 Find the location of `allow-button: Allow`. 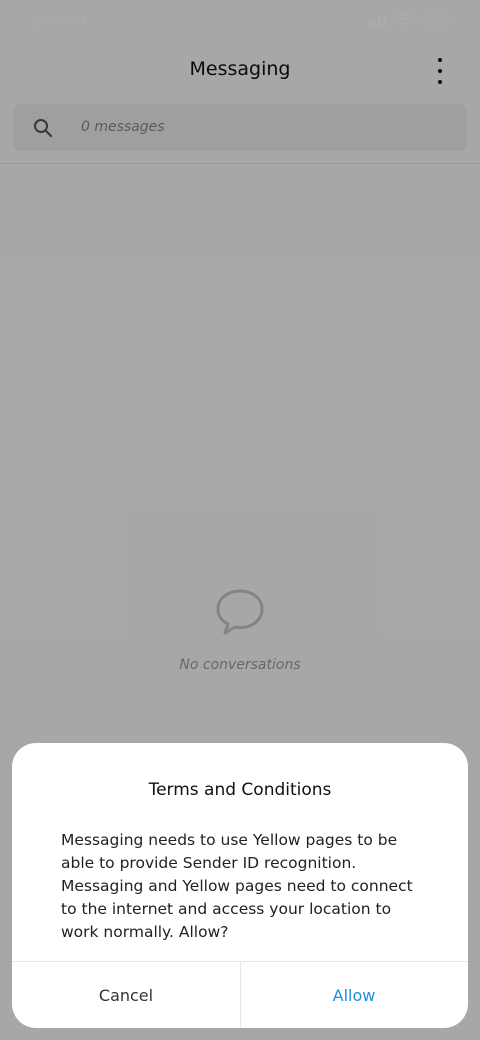

allow-button: Allow is located at coordinates (354, 995).